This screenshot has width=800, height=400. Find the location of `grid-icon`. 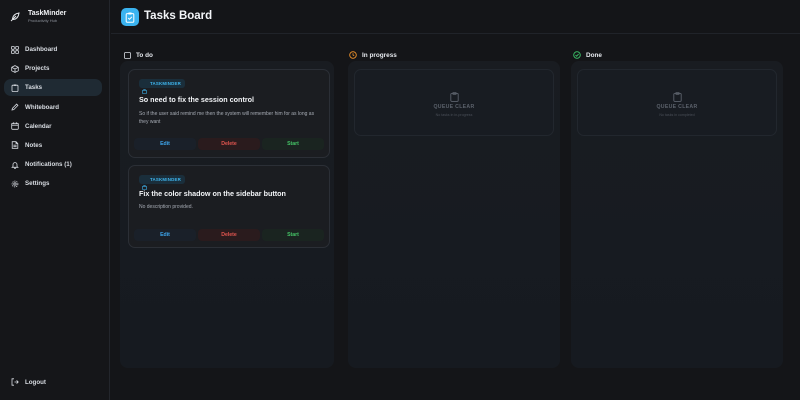

grid-icon is located at coordinates (15, 49).